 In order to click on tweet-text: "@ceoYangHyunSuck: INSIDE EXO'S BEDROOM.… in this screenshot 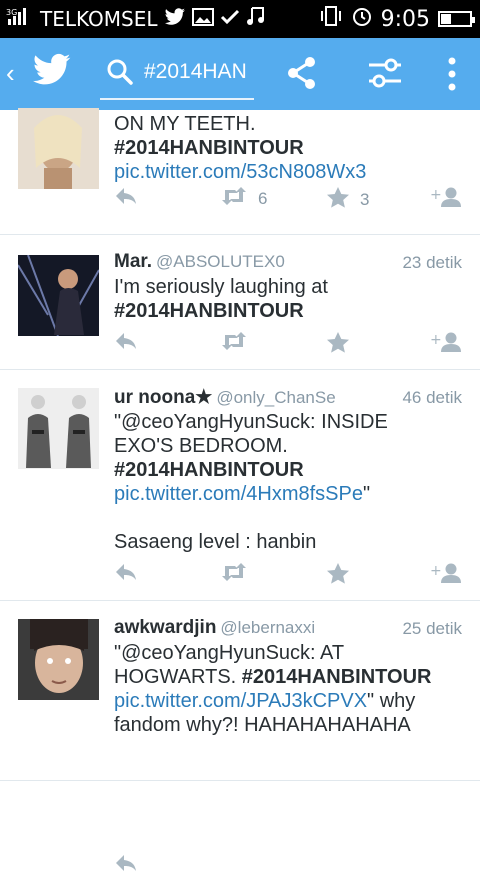, I will do `click(251, 482)`.